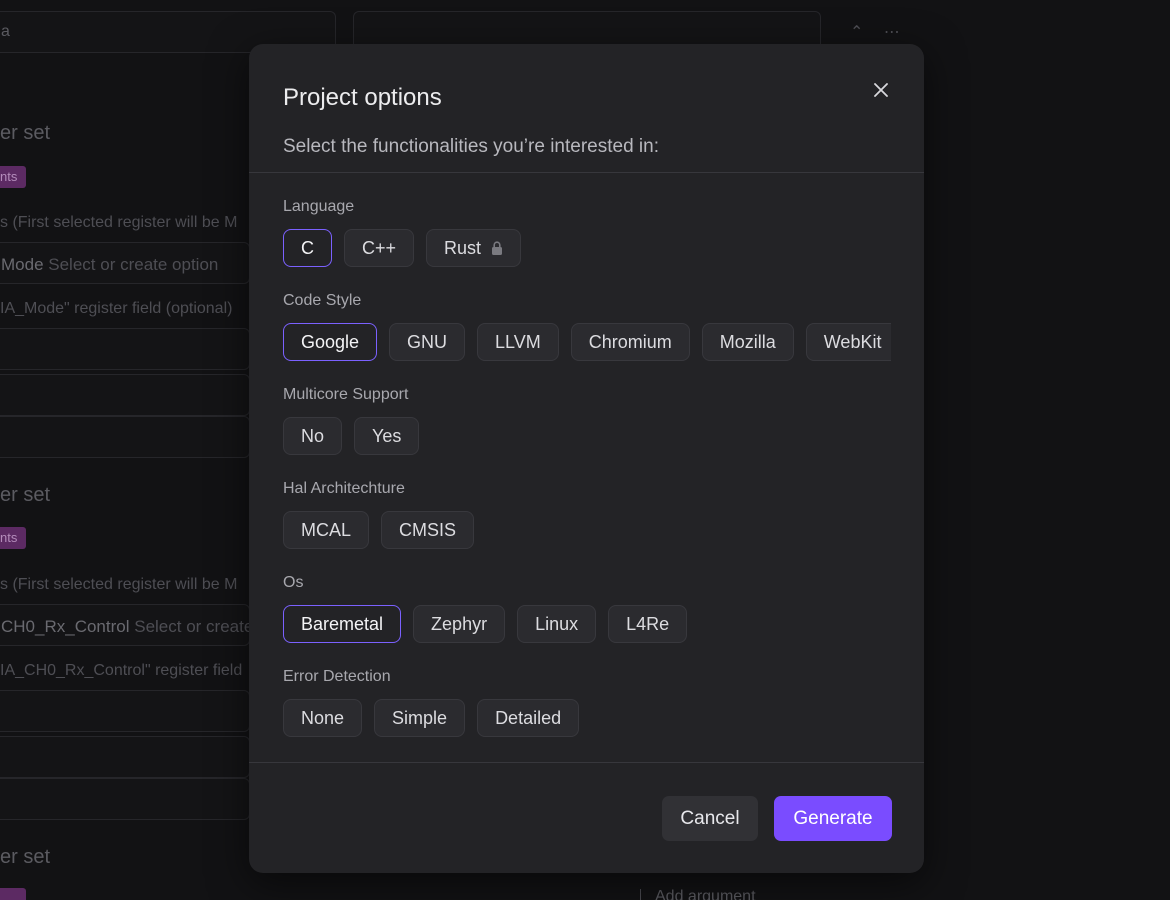 This screenshot has width=1170, height=900. I want to click on os-options: Baremetal Zephyr Linux L4Re, so click(587, 624).